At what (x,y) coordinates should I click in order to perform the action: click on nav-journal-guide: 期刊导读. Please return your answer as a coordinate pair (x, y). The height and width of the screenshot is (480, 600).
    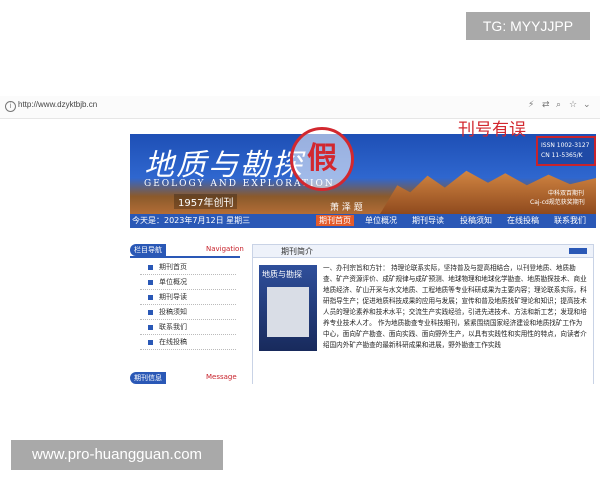
    Looking at the image, I should click on (428, 220).